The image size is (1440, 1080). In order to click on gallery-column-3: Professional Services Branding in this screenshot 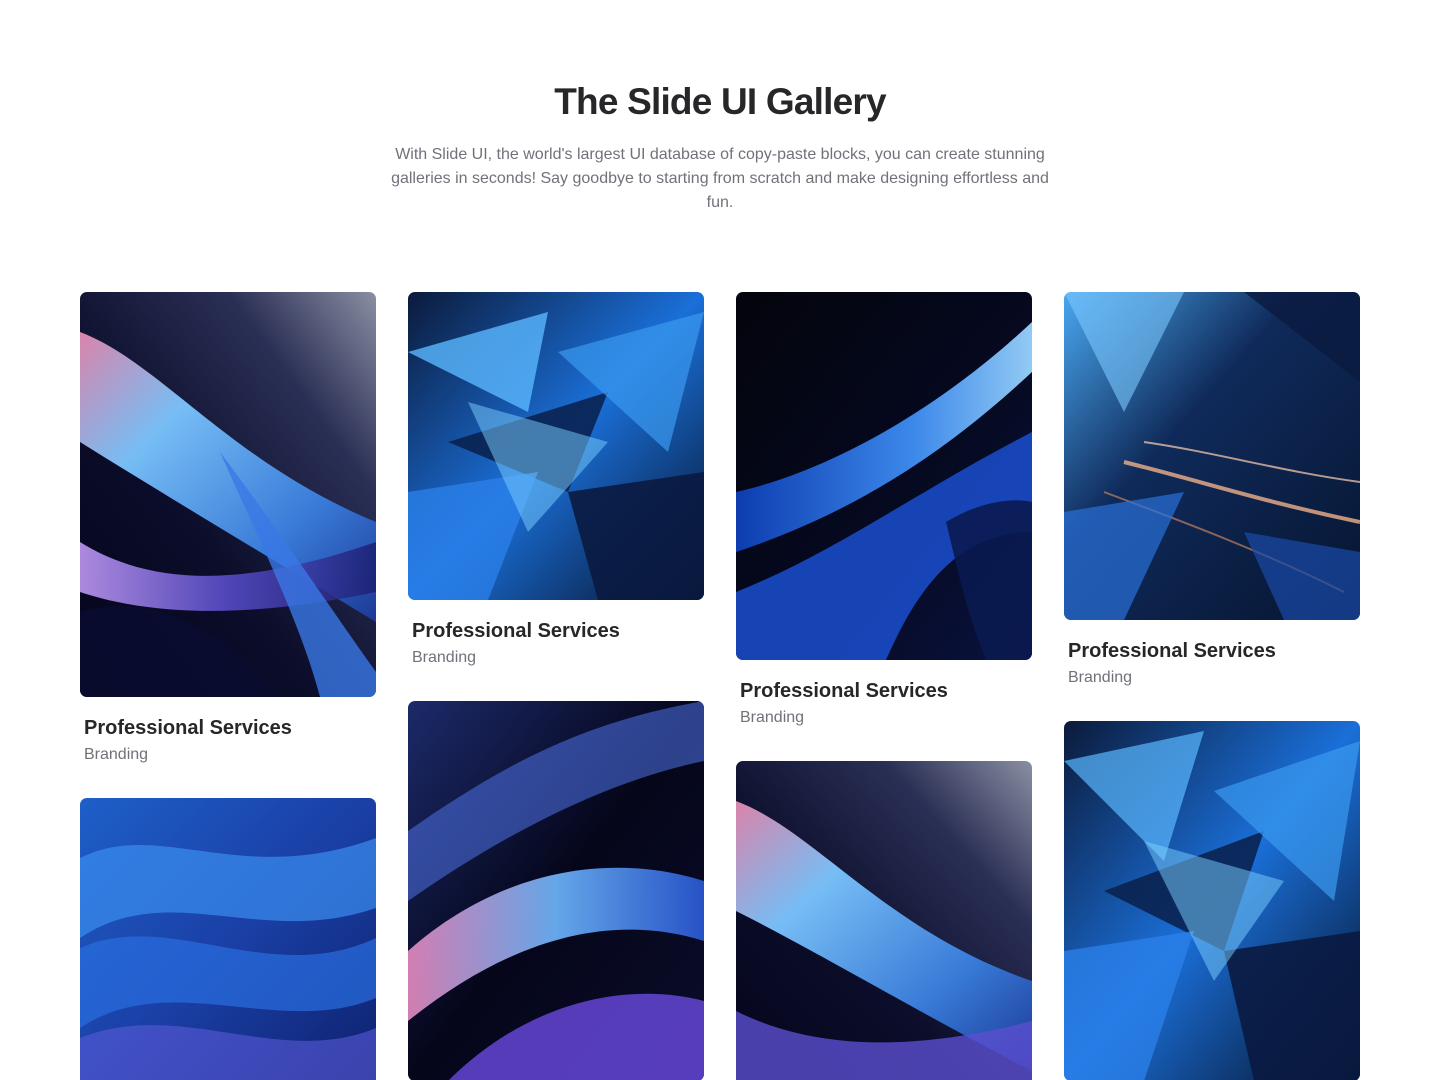, I will do `click(884, 686)`.